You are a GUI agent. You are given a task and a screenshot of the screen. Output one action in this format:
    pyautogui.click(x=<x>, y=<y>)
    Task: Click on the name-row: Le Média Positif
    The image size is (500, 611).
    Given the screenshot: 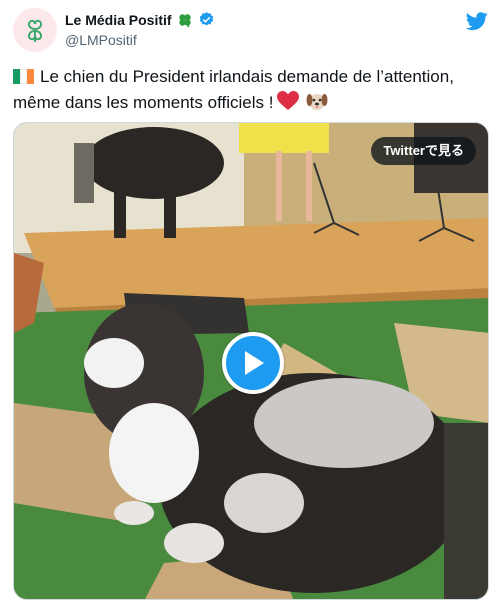 What is the action you would take?
    pyautogui.click(x=140, y=19)
    